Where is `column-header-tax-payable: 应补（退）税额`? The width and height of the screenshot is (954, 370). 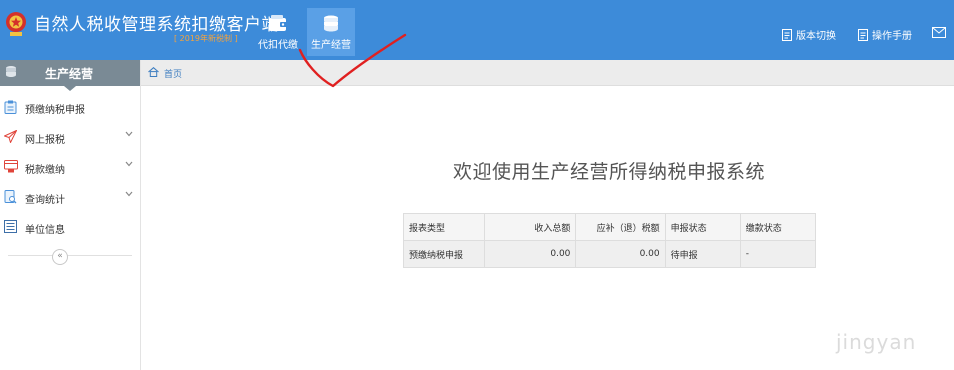
column-header-tax-payable: 应补（退）税额 is located at coordinates (620, 227).